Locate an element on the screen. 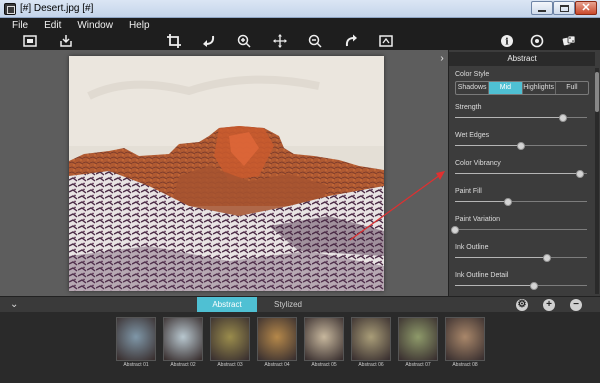  preset-abstract-06: Abstract 06 is located at coordinates (371, 344).